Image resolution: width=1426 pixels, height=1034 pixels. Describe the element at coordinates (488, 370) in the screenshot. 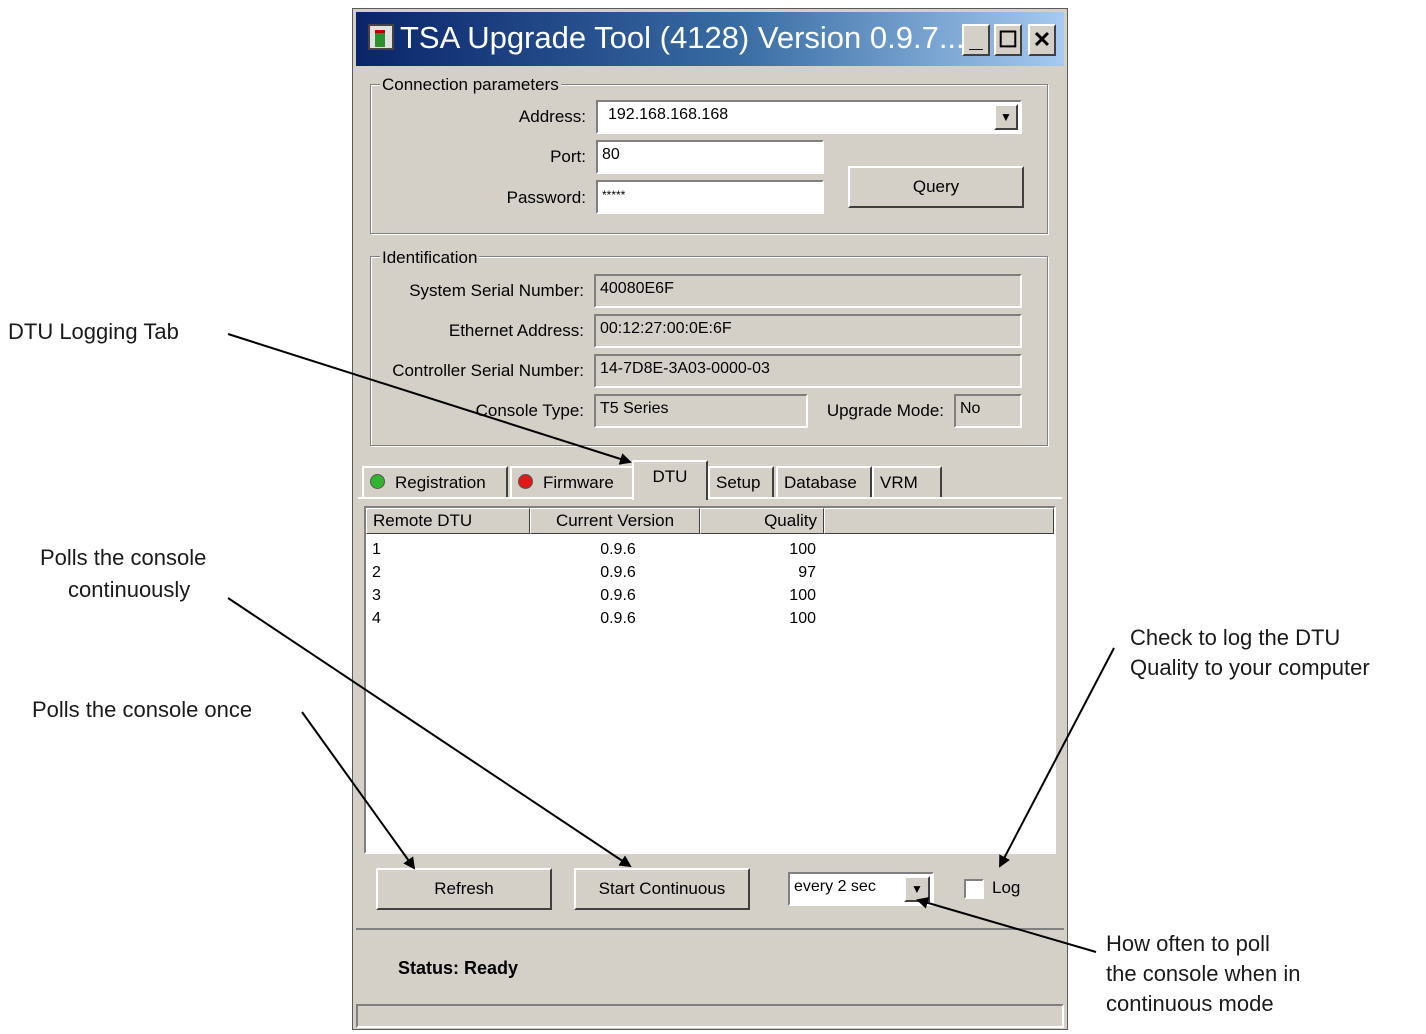

I see `controller-serial-label: Controller Serial Number:` at that location.